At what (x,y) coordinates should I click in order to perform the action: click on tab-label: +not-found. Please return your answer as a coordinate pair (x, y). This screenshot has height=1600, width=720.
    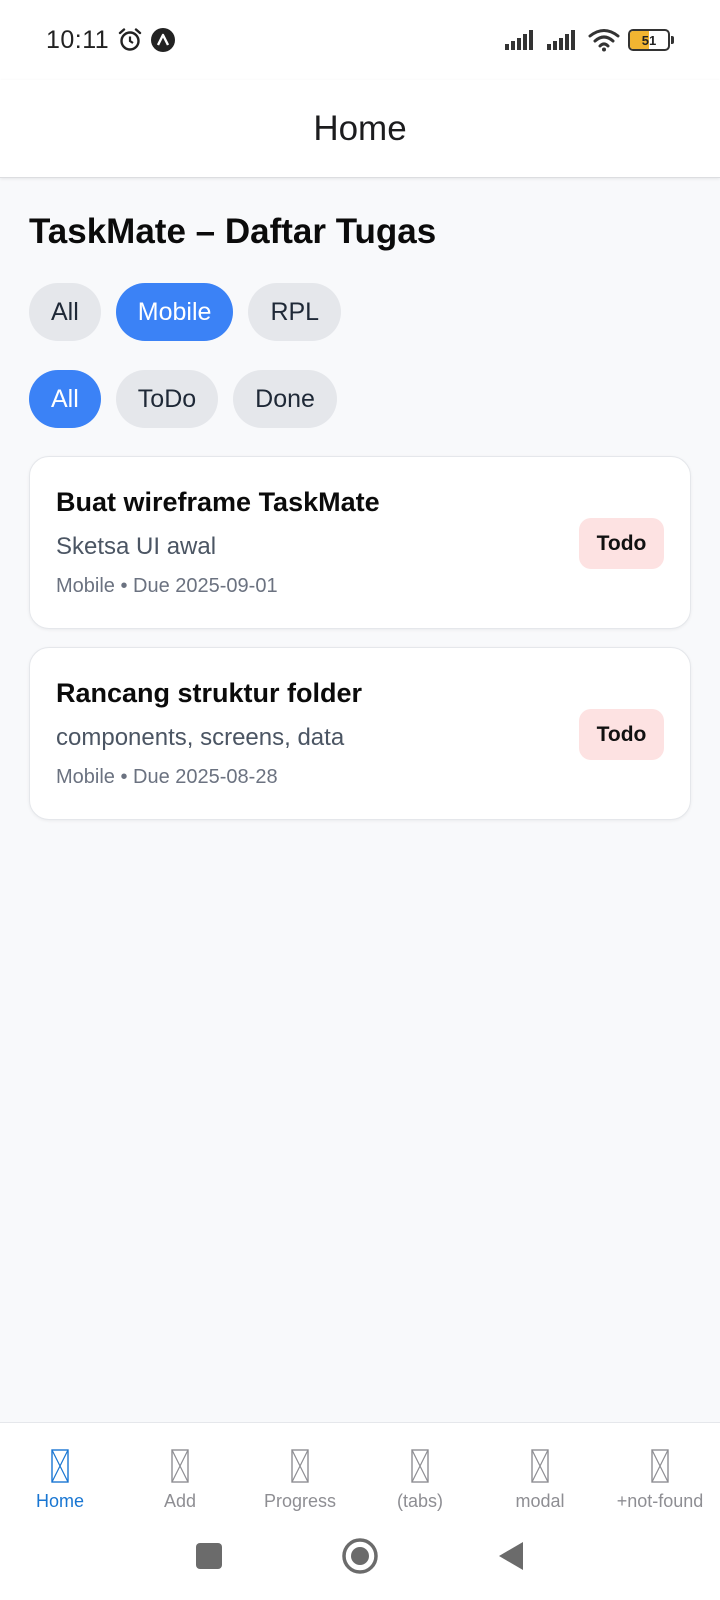
    Looking at the image, I should click on (660, 1501).